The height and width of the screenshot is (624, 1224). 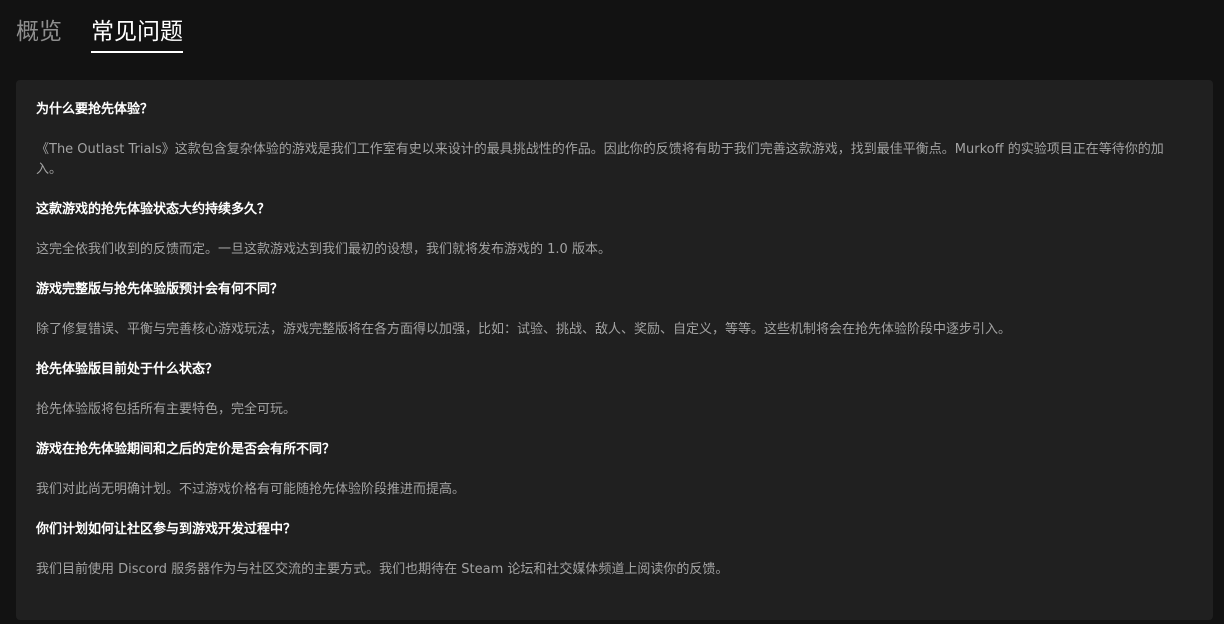 What do you see at coordinates (127, 369) in the screenshot?
I see `faq-question: 抢先体验版目前处于什么状态？` at bounding box center [127, 369].